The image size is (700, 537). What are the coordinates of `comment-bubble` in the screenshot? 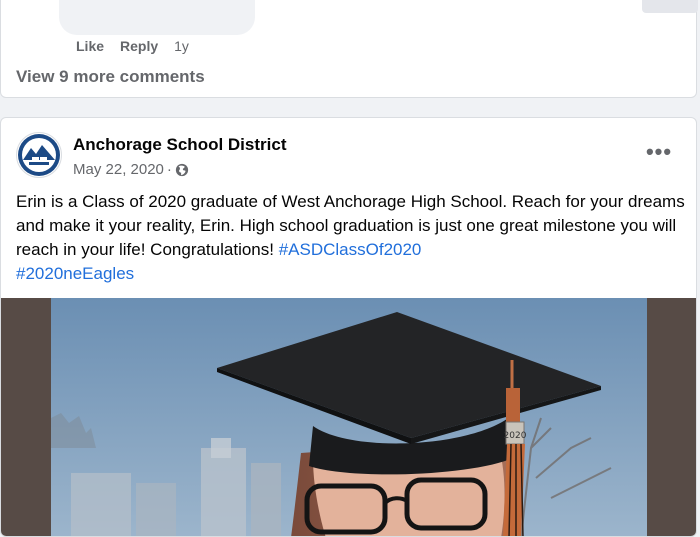 It's located at (157, 17).